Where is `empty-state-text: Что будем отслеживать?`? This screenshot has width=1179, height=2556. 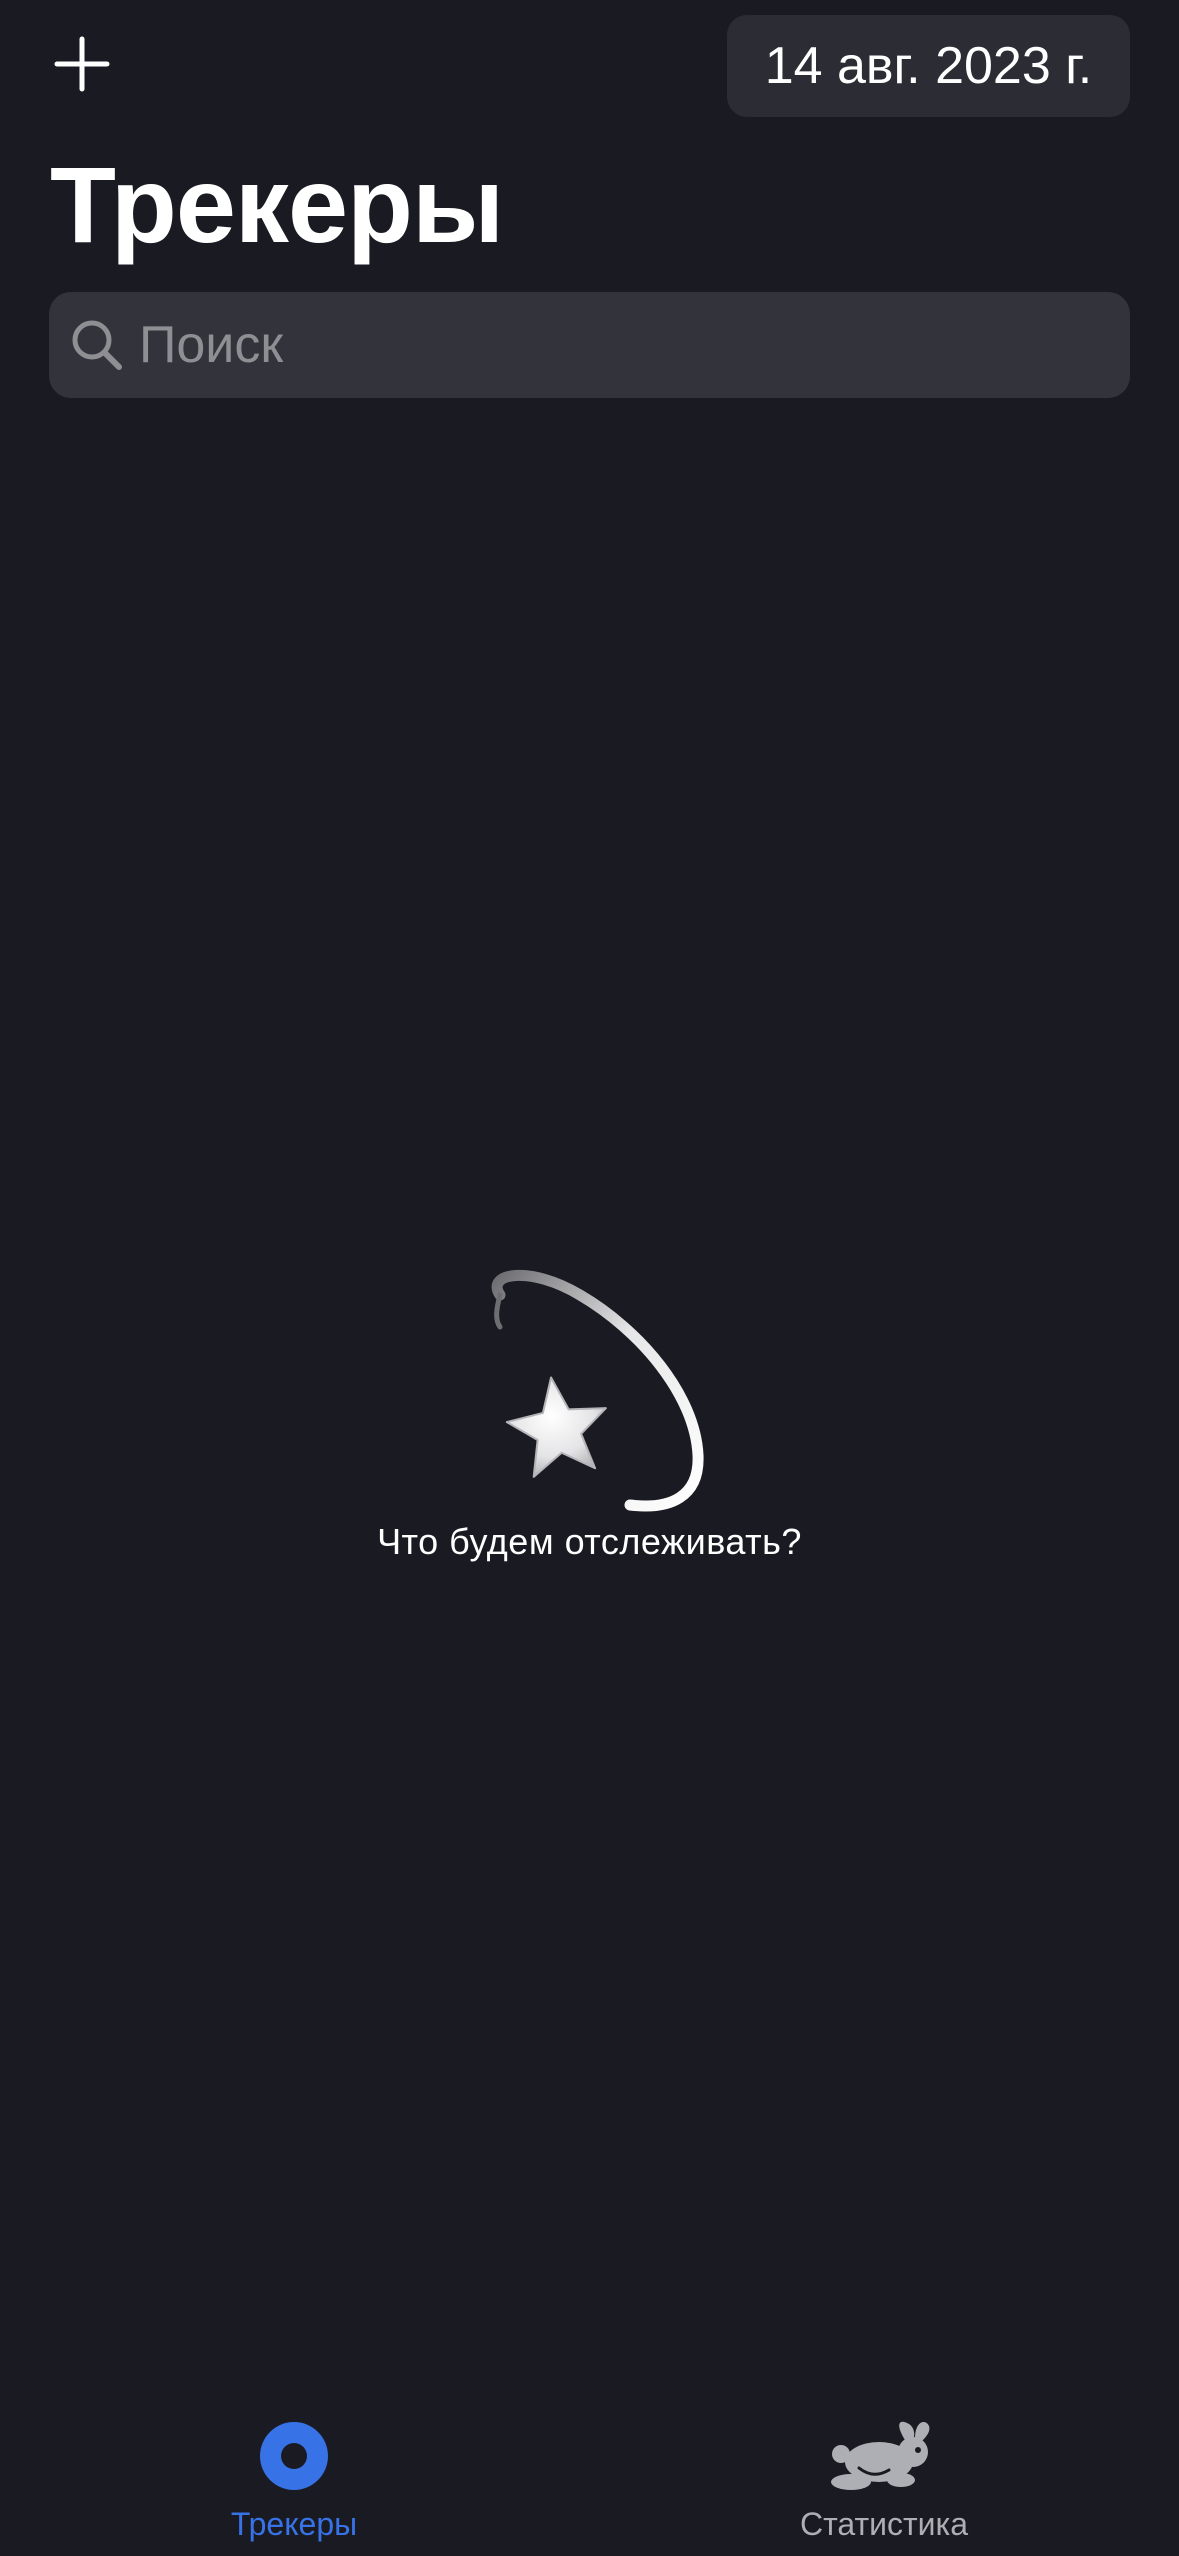 empty-state-text: Что будем отслеживать? is located at coordinates (589, 1541).